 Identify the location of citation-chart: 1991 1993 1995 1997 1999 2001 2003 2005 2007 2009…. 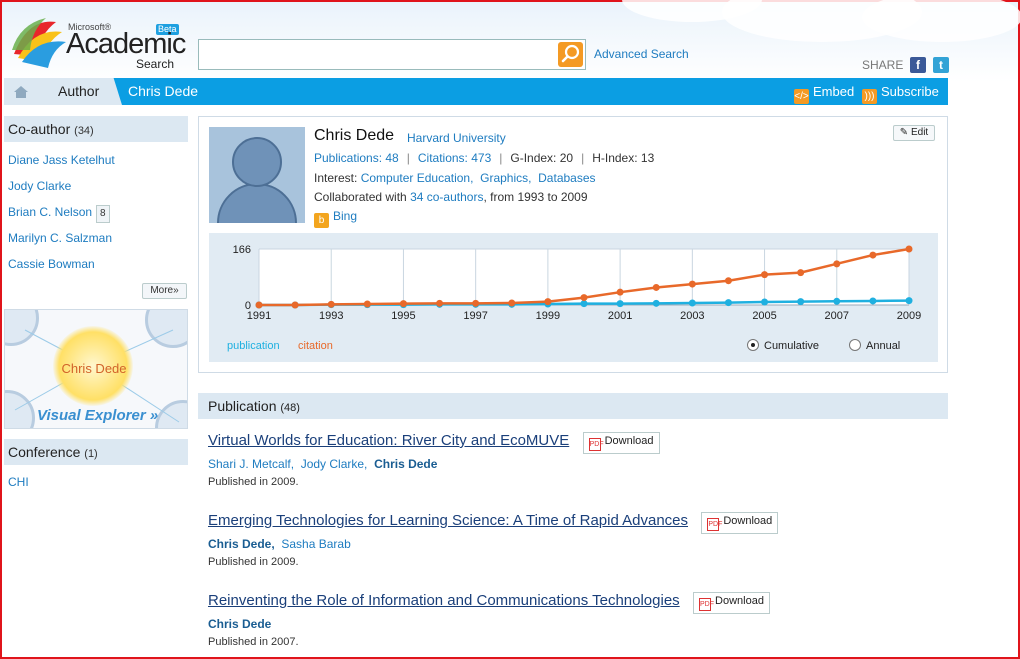
(573, 297).